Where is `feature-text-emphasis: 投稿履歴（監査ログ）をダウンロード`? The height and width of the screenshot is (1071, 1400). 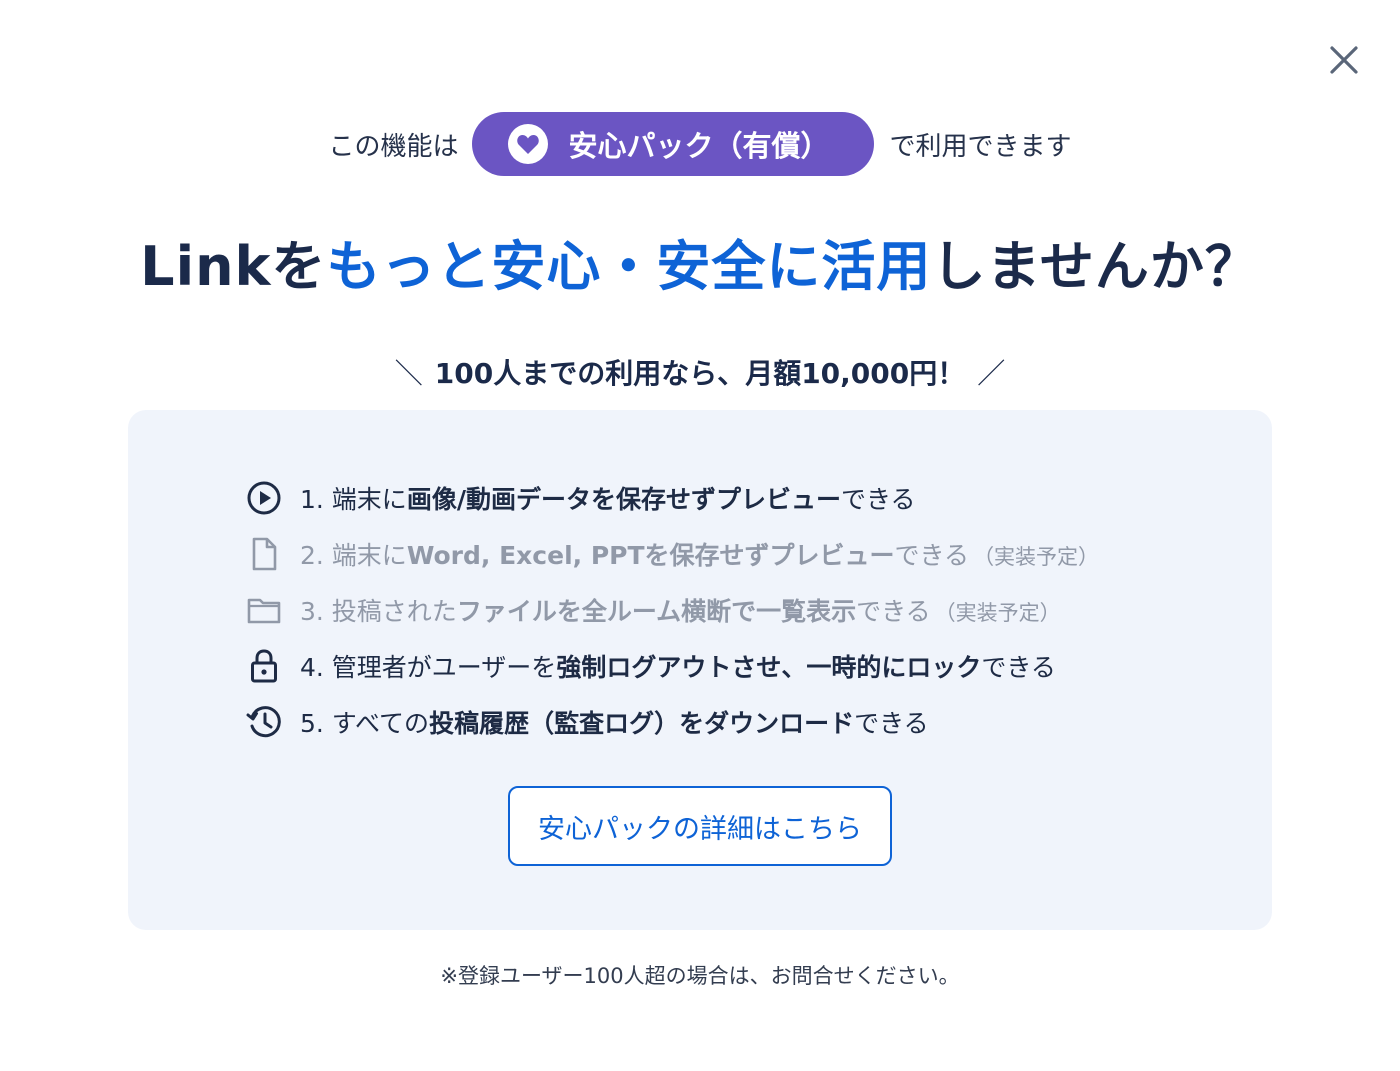 feature-text-emphasis: 投稿履歴（監査ログ）をダウンロード is located at coordinates (642, 723).